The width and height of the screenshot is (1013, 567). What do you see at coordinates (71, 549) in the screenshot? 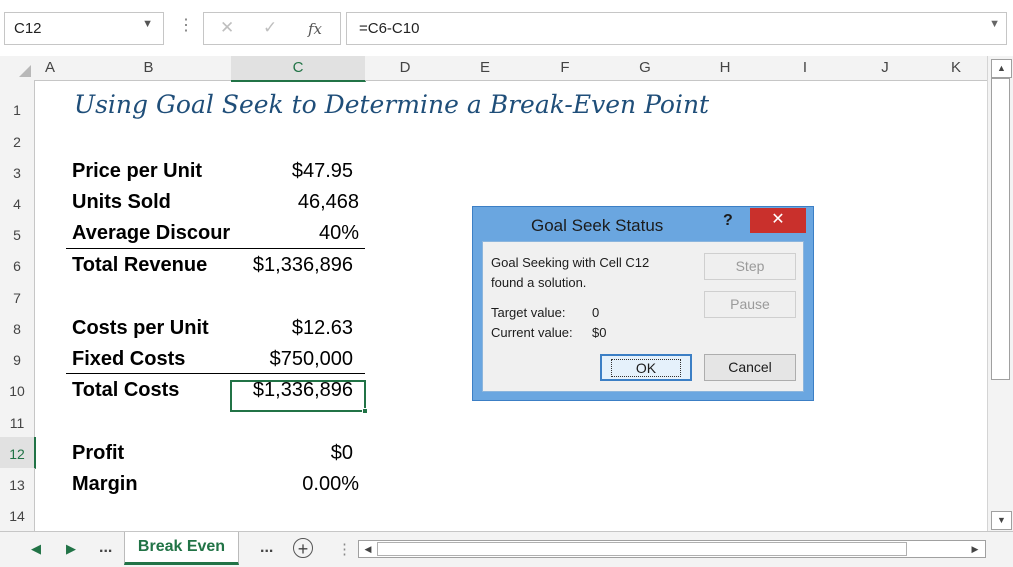
I see `next-sheet-icon: ▶` at bounding box center [71, 549].